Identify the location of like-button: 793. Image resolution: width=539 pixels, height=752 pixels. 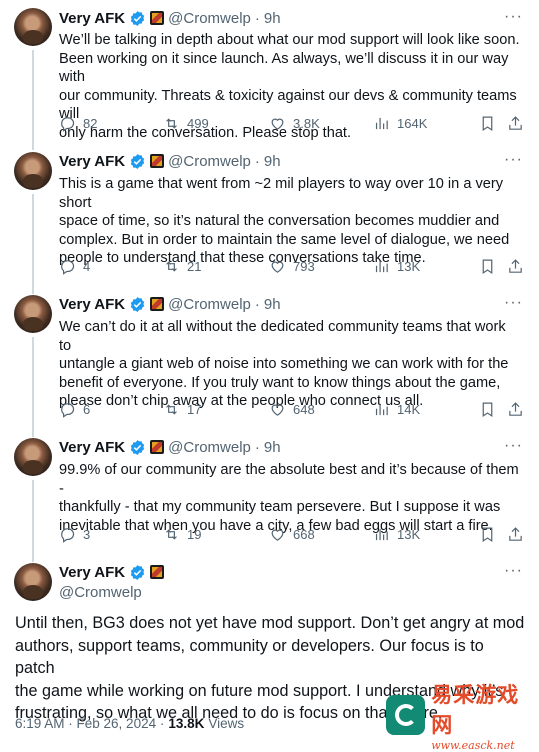
(292, 266).